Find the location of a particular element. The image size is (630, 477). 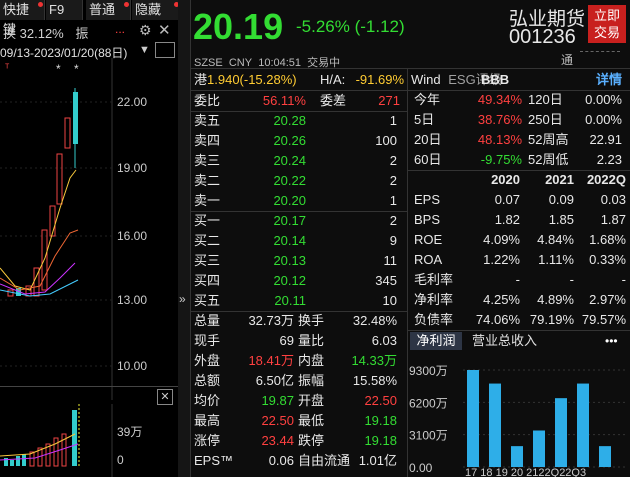

order-row: 买二 20.14 9 is located at coordinates (297, 241).